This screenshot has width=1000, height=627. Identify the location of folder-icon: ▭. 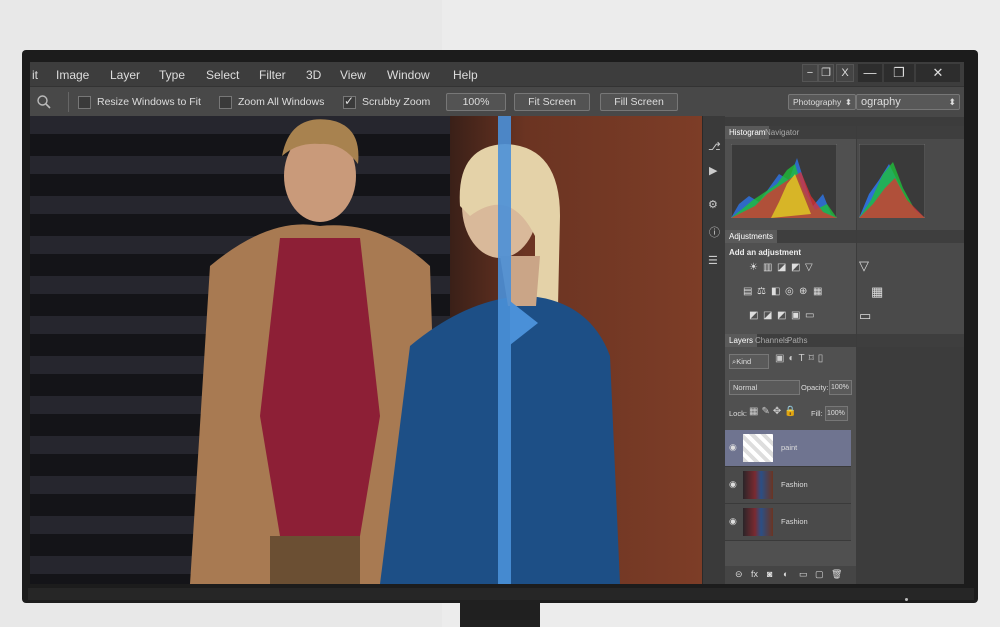
(803, 574).